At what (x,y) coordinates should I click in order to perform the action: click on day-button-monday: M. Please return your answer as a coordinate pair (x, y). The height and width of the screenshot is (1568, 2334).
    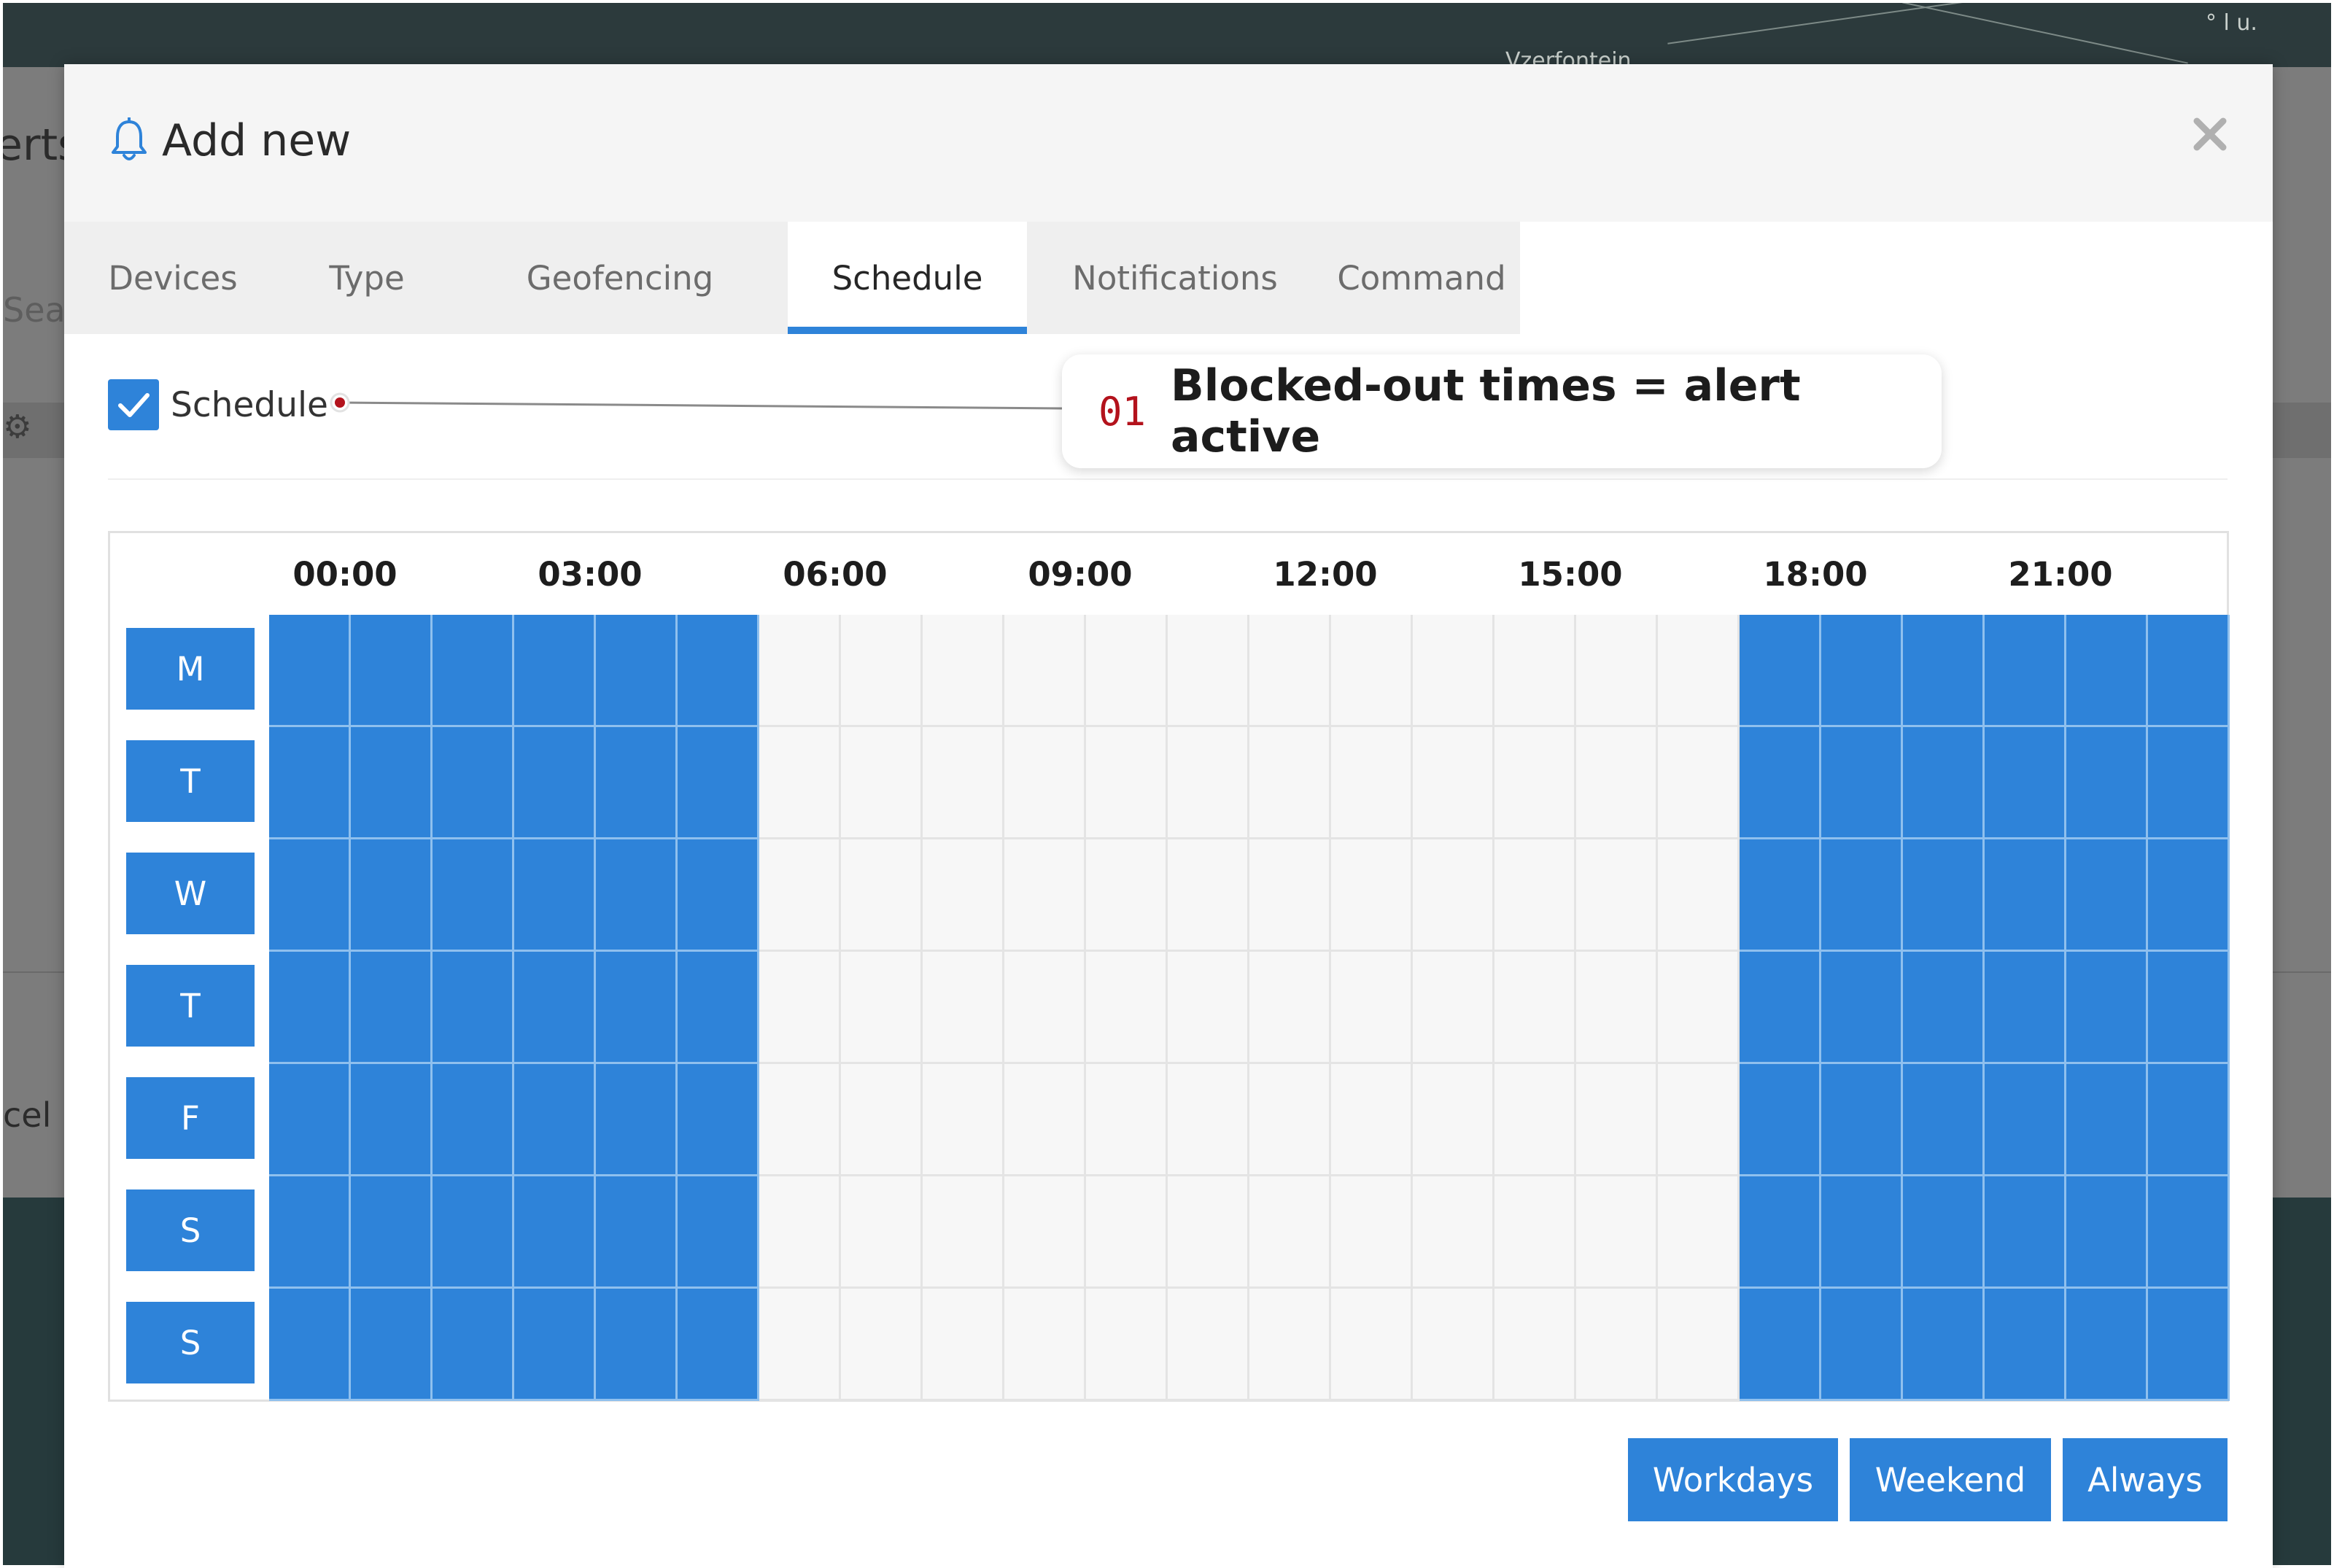
    Looking at the image, I should click on (190, 669).